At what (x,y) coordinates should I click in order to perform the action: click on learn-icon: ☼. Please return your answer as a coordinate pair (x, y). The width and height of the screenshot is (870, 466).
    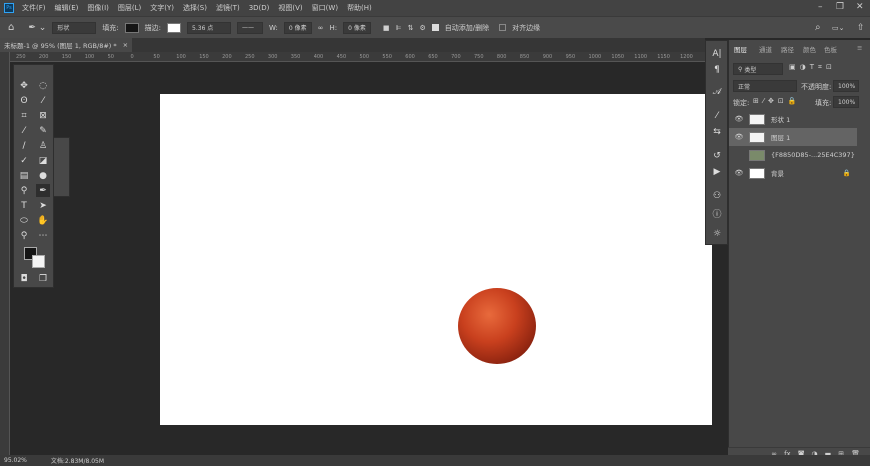
    Looking at the image, I should click on (717, 236).